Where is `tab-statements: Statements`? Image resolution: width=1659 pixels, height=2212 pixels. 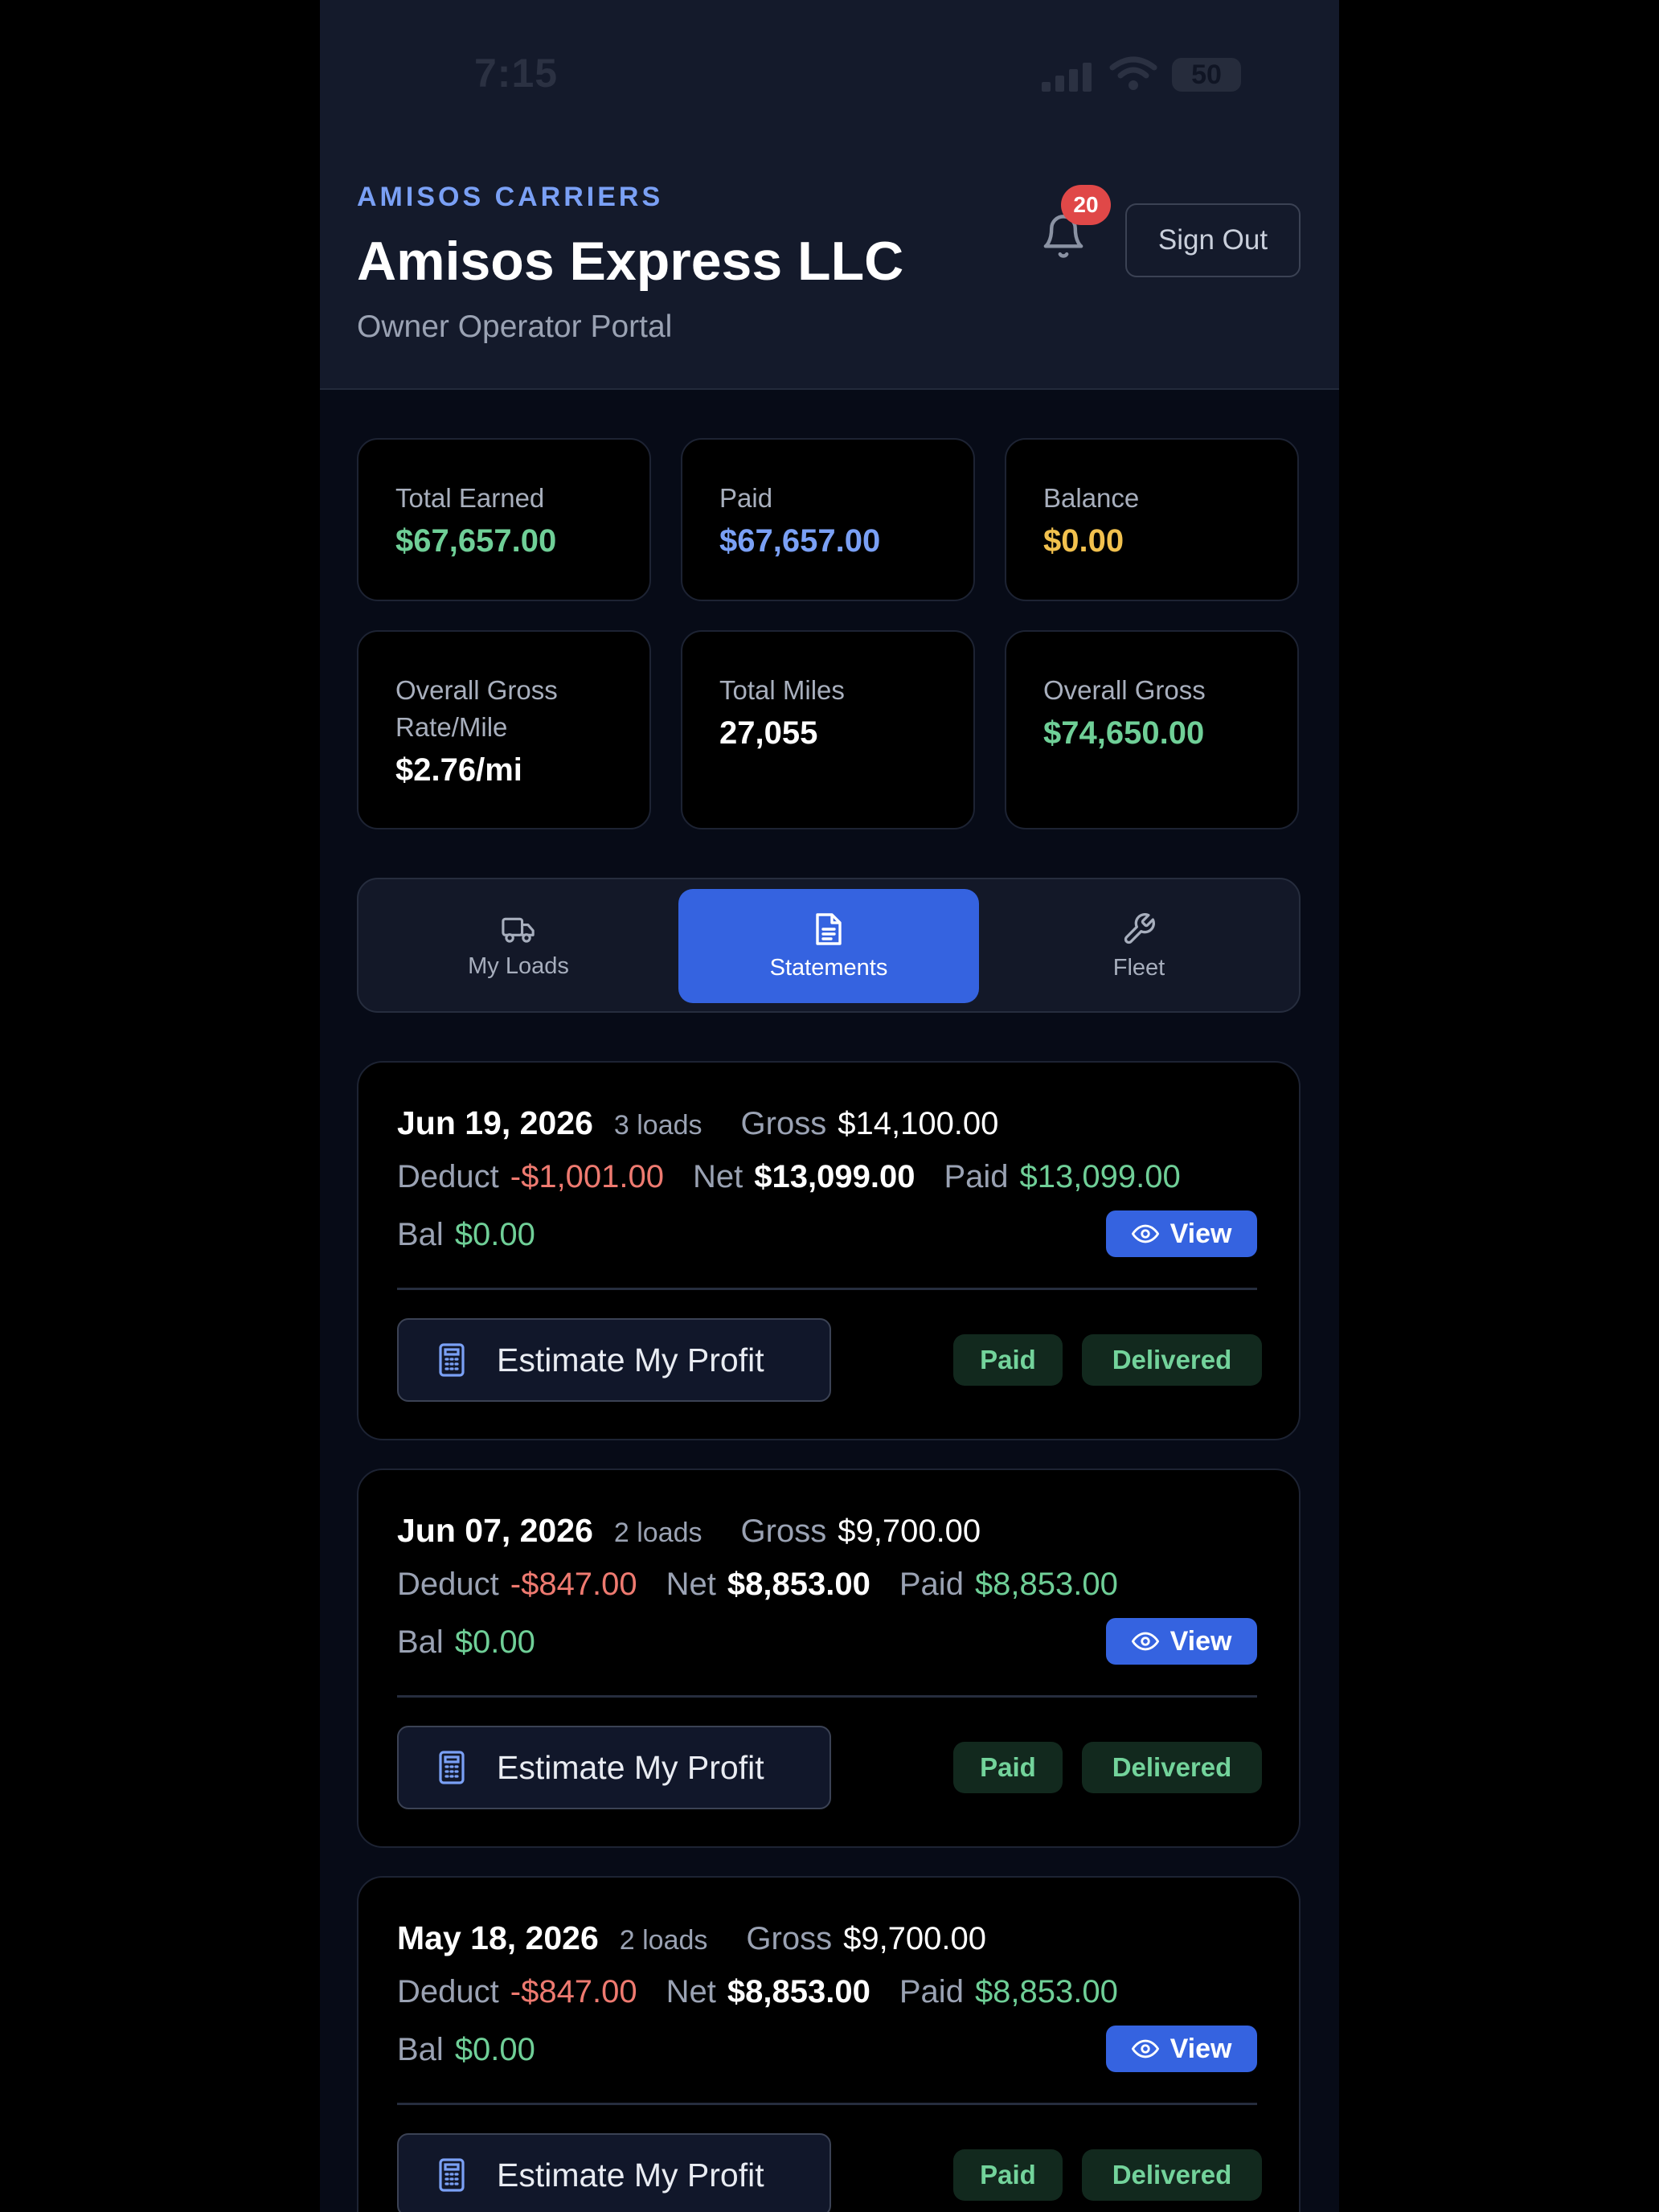 tab-statements: Statements is located at coordinates (828, 946).